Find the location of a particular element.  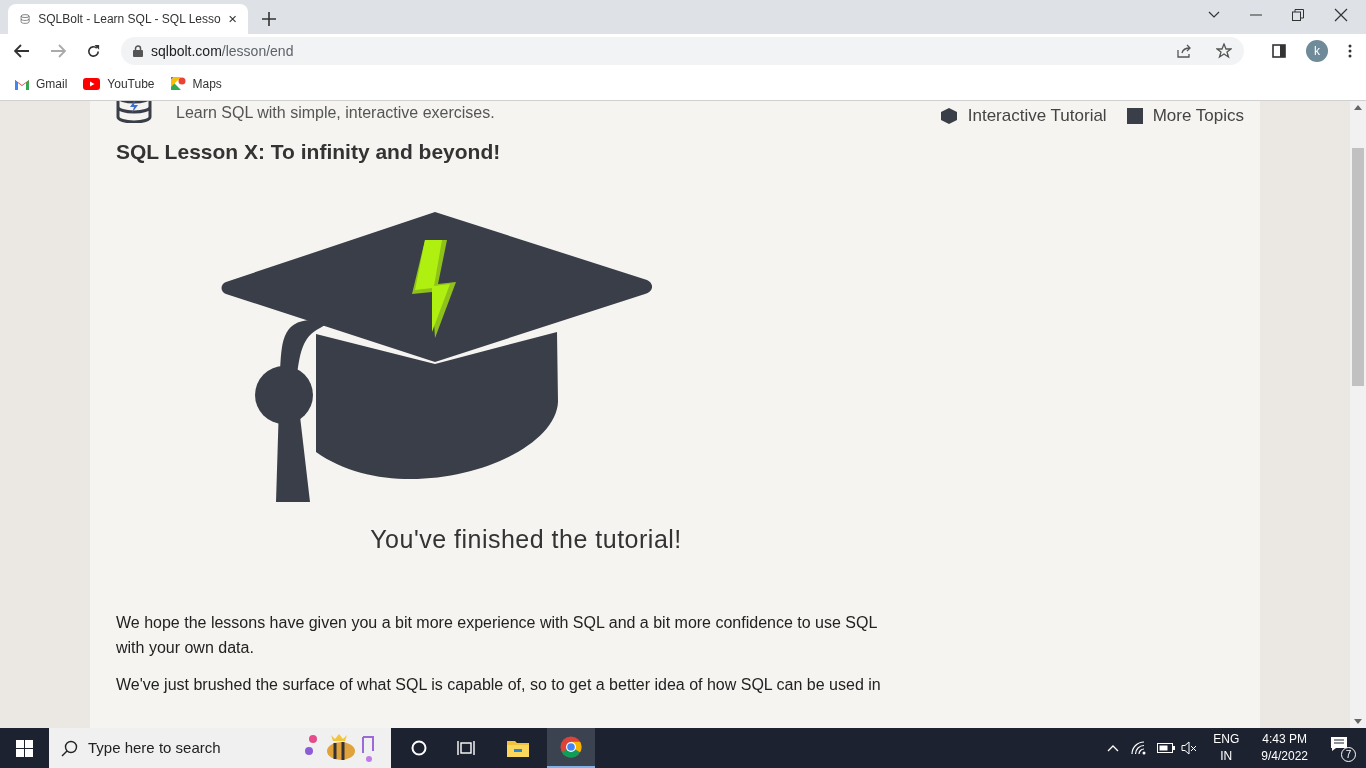

lock-icon is located at coordinates (138, 51).